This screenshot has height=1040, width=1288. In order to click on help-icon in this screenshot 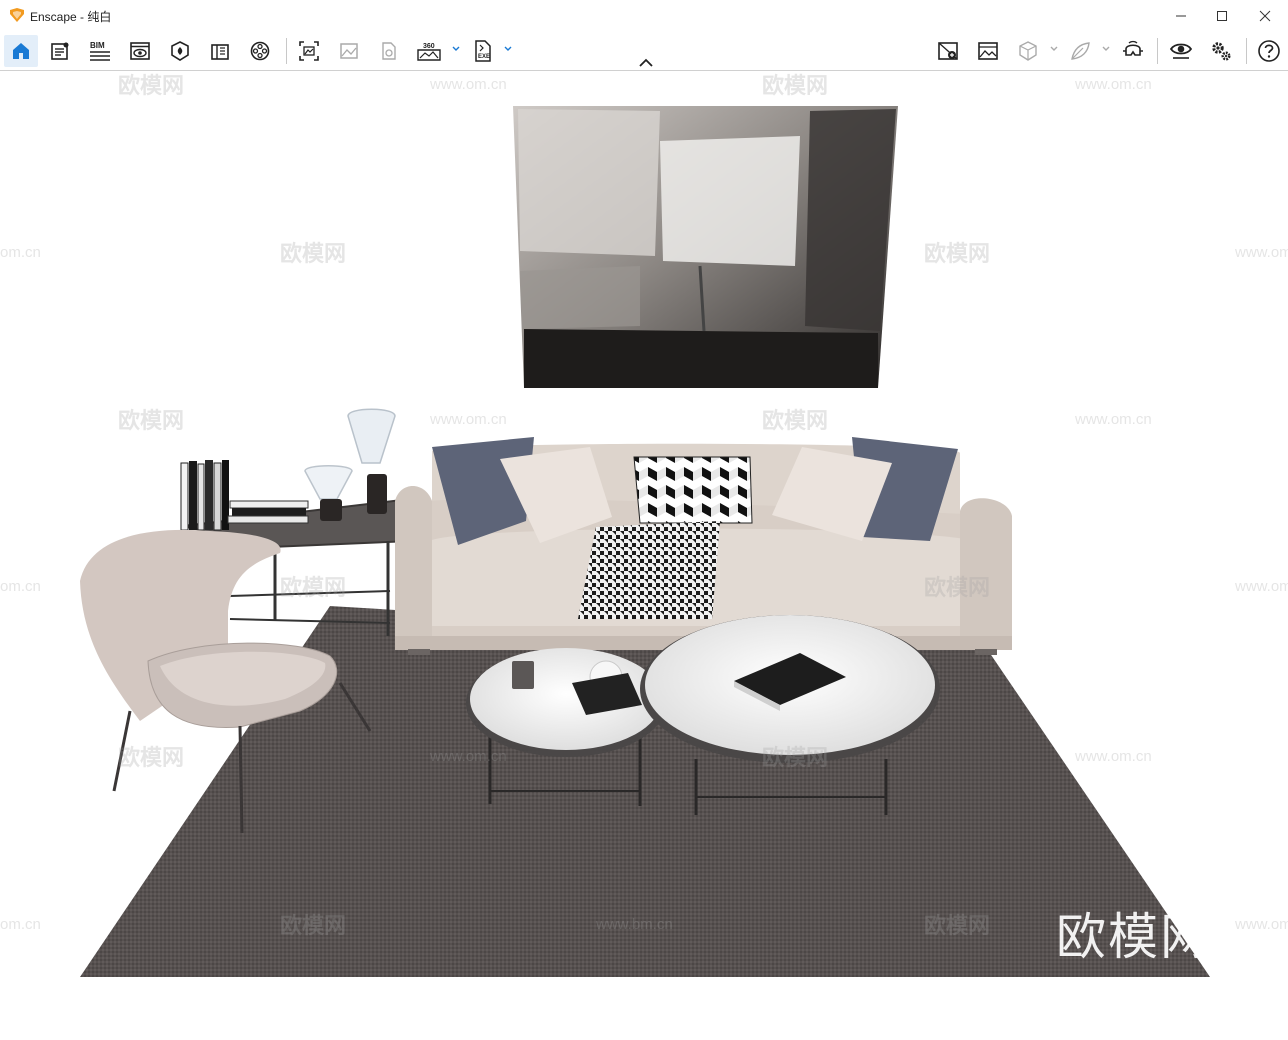, I will do `click(1269, 51)`.